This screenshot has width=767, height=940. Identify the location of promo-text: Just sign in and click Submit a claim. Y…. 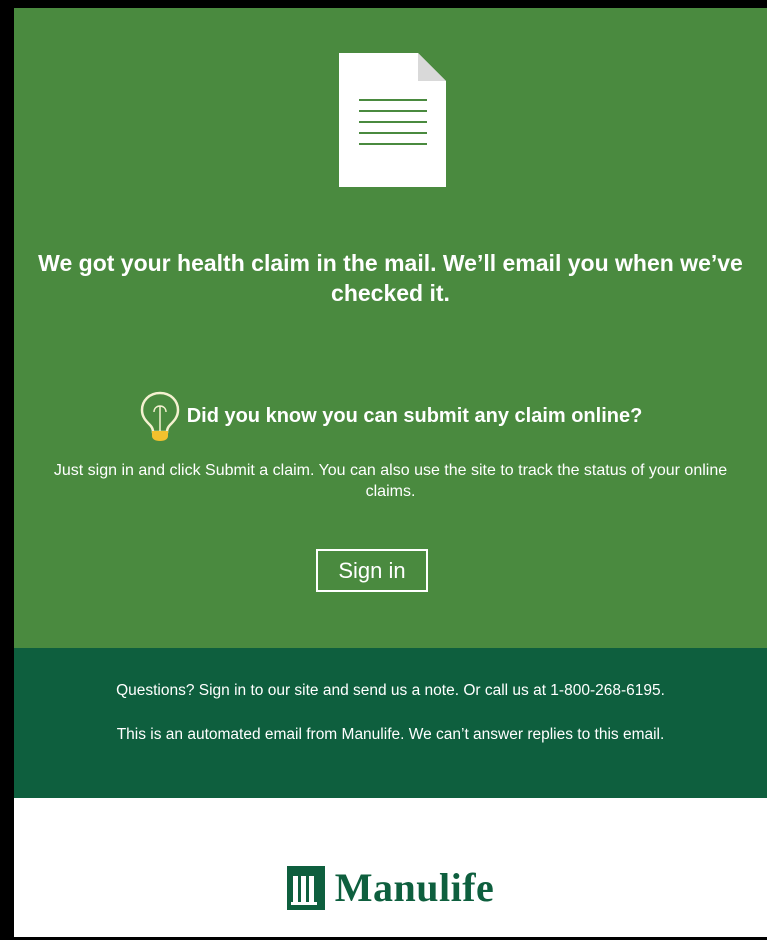
(390, 481).